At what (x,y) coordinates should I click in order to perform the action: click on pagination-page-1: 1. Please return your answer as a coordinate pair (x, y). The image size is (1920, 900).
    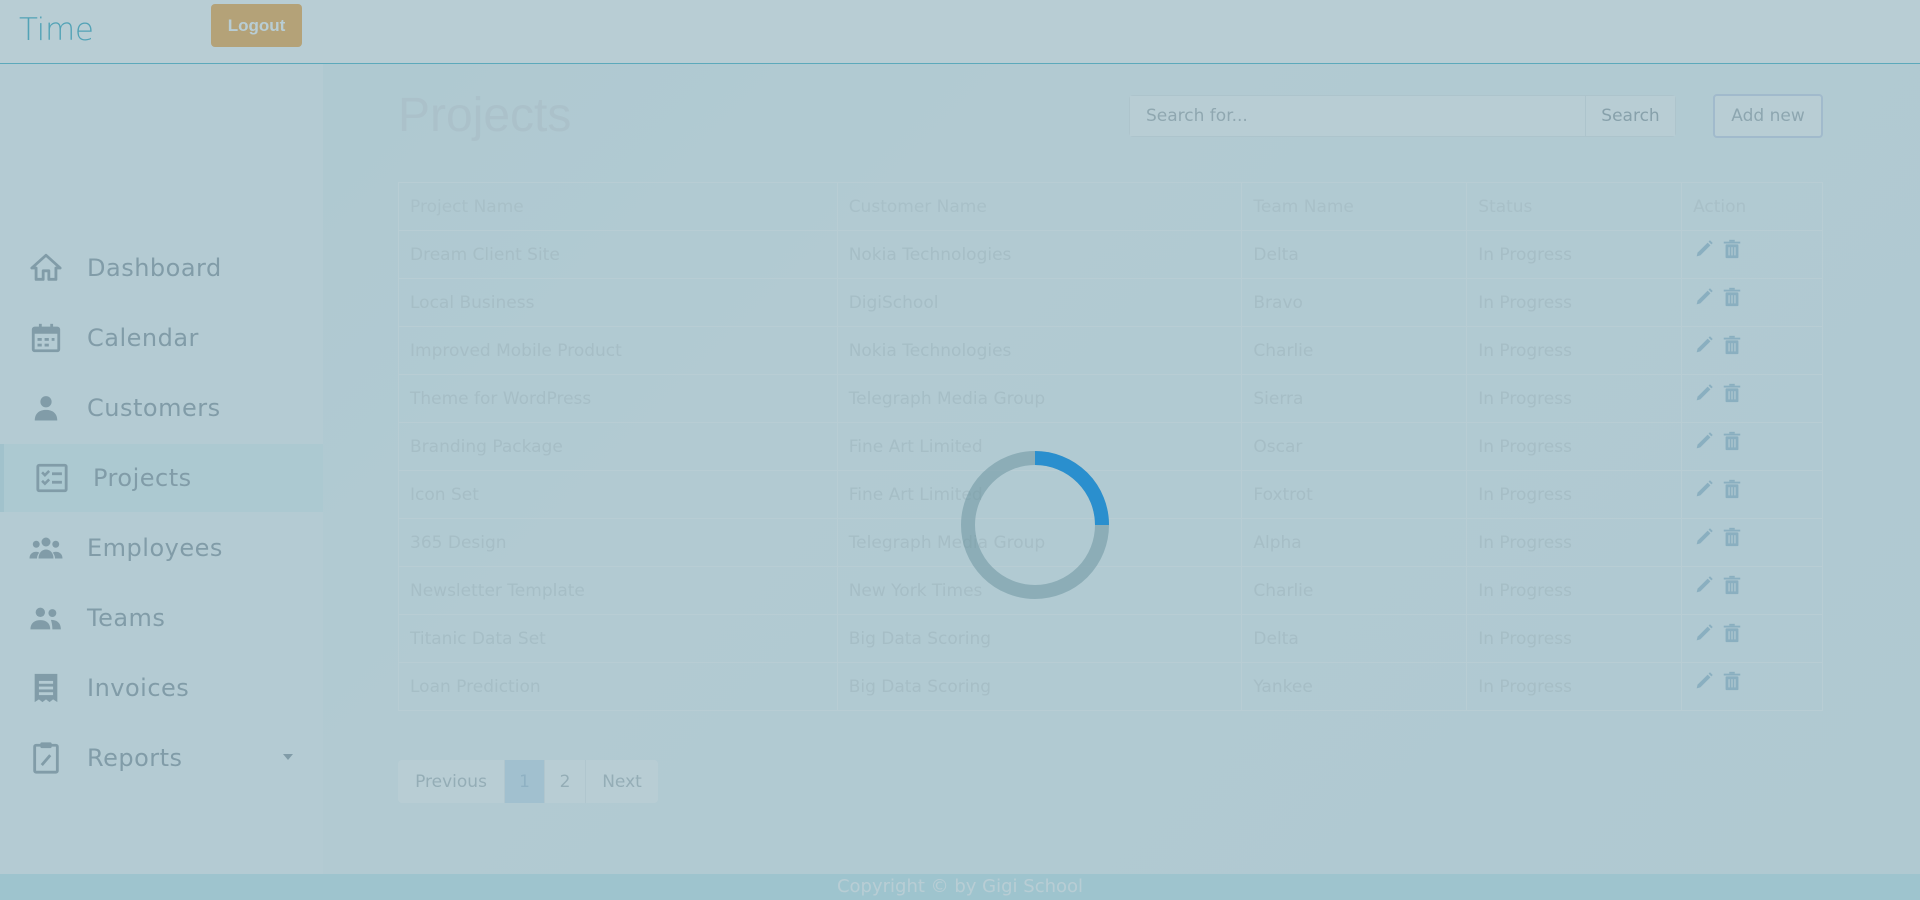
    Looking at the image, I should click on (525, 781).